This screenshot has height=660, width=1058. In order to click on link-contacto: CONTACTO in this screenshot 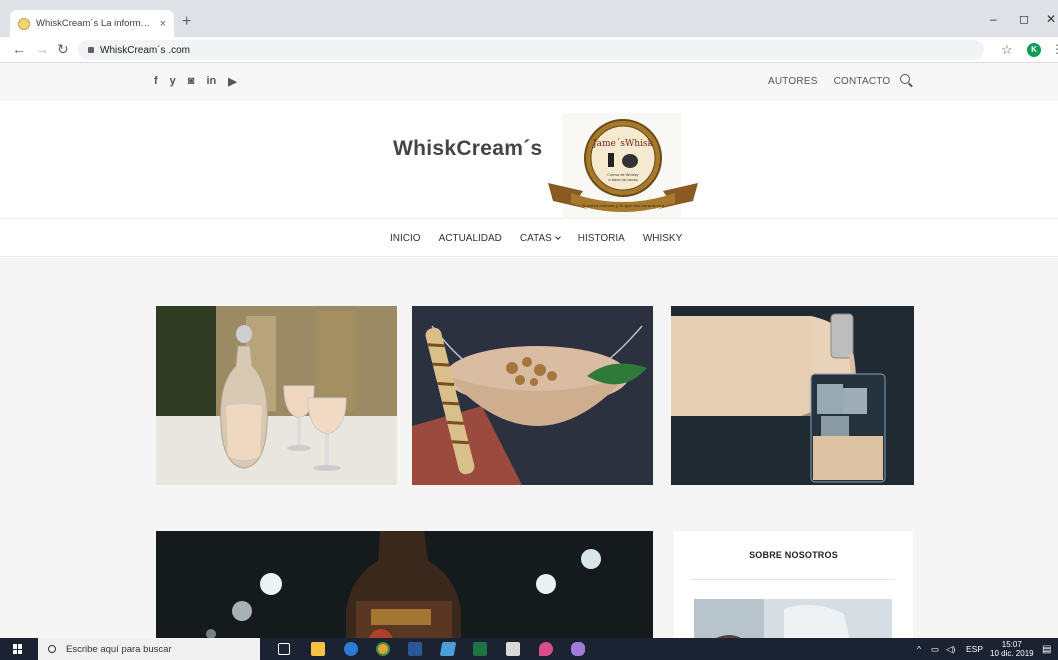, I will do `click(862, 81)`.